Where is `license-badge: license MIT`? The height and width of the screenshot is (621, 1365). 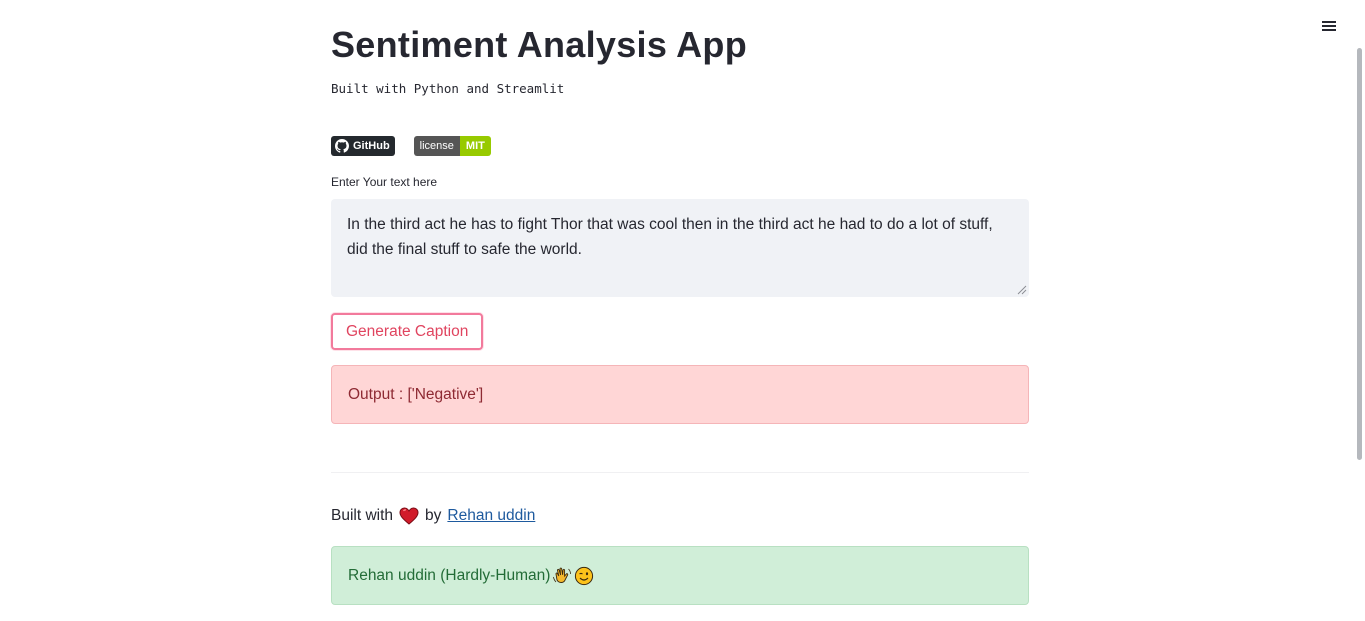 license-badge: license MIT is located at coordinates (452, 146).